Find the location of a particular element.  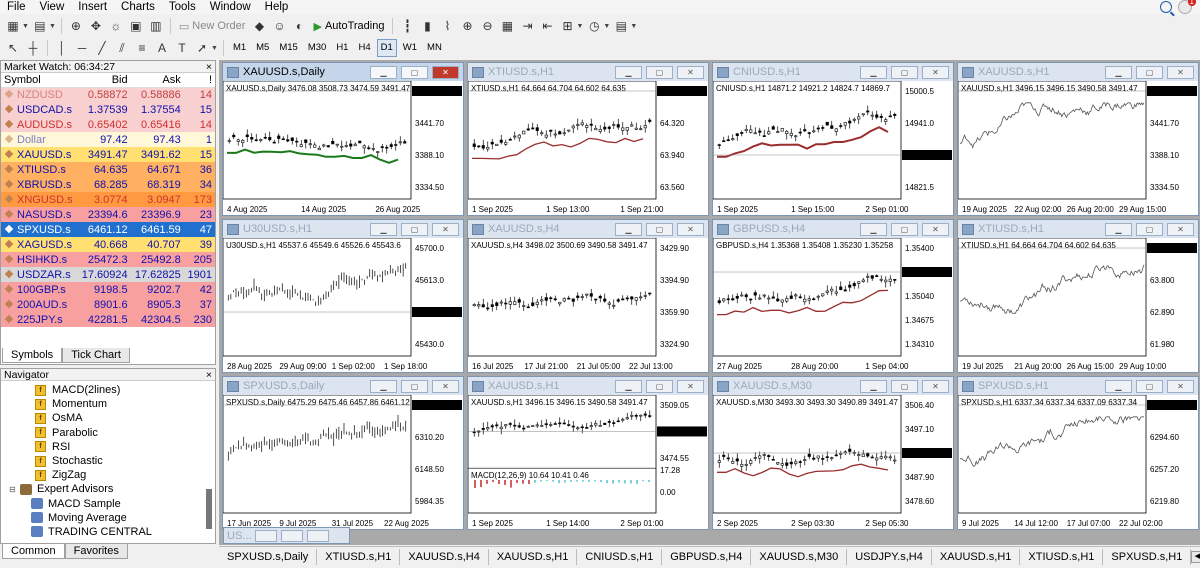

restore-button is located at coordinates (266, 535).